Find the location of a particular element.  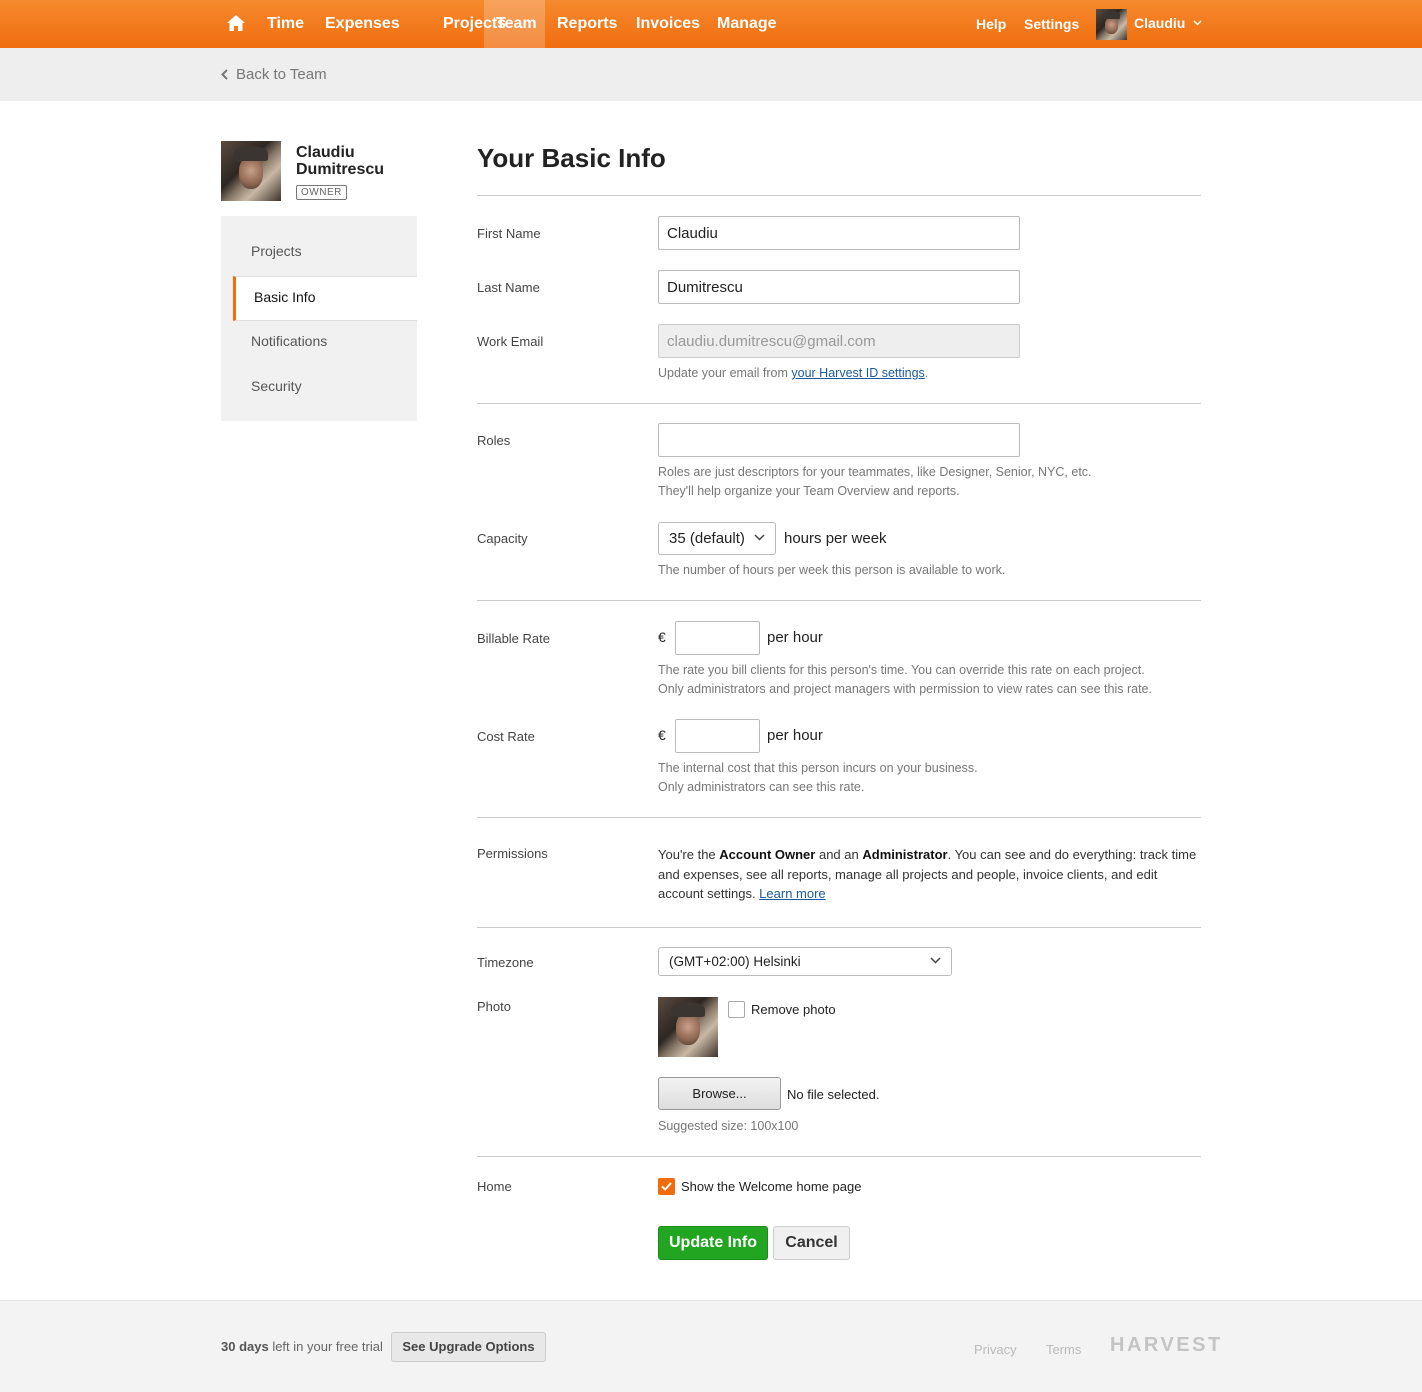

photo-label: Photo is located at coordinates (494, 1006).